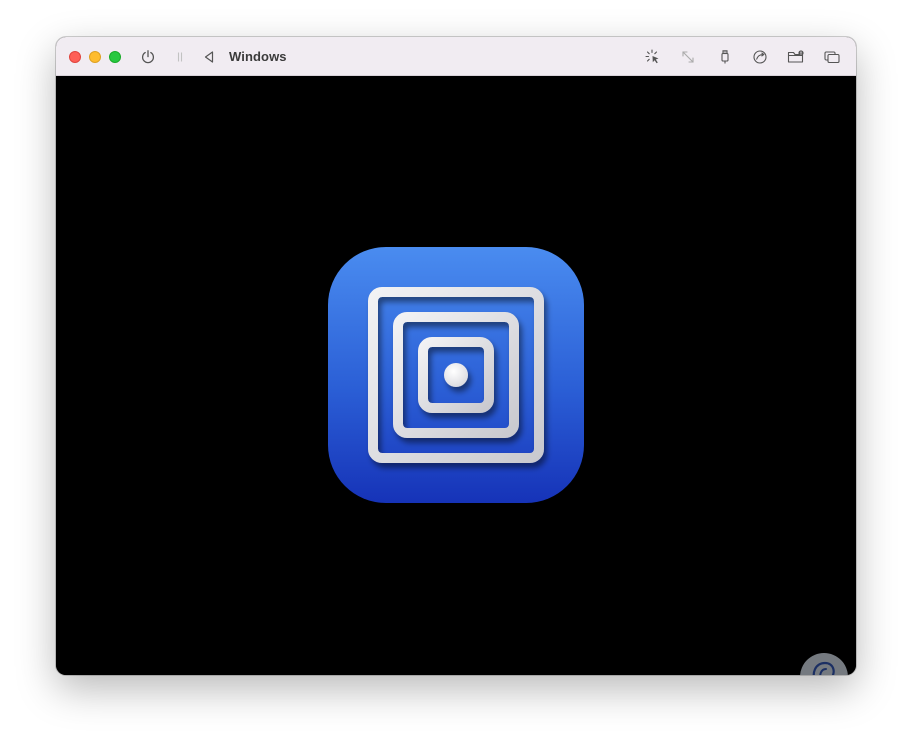 The width and height of the screenshot is (912, 750). I want to click on power-icon, so click(148, 57).